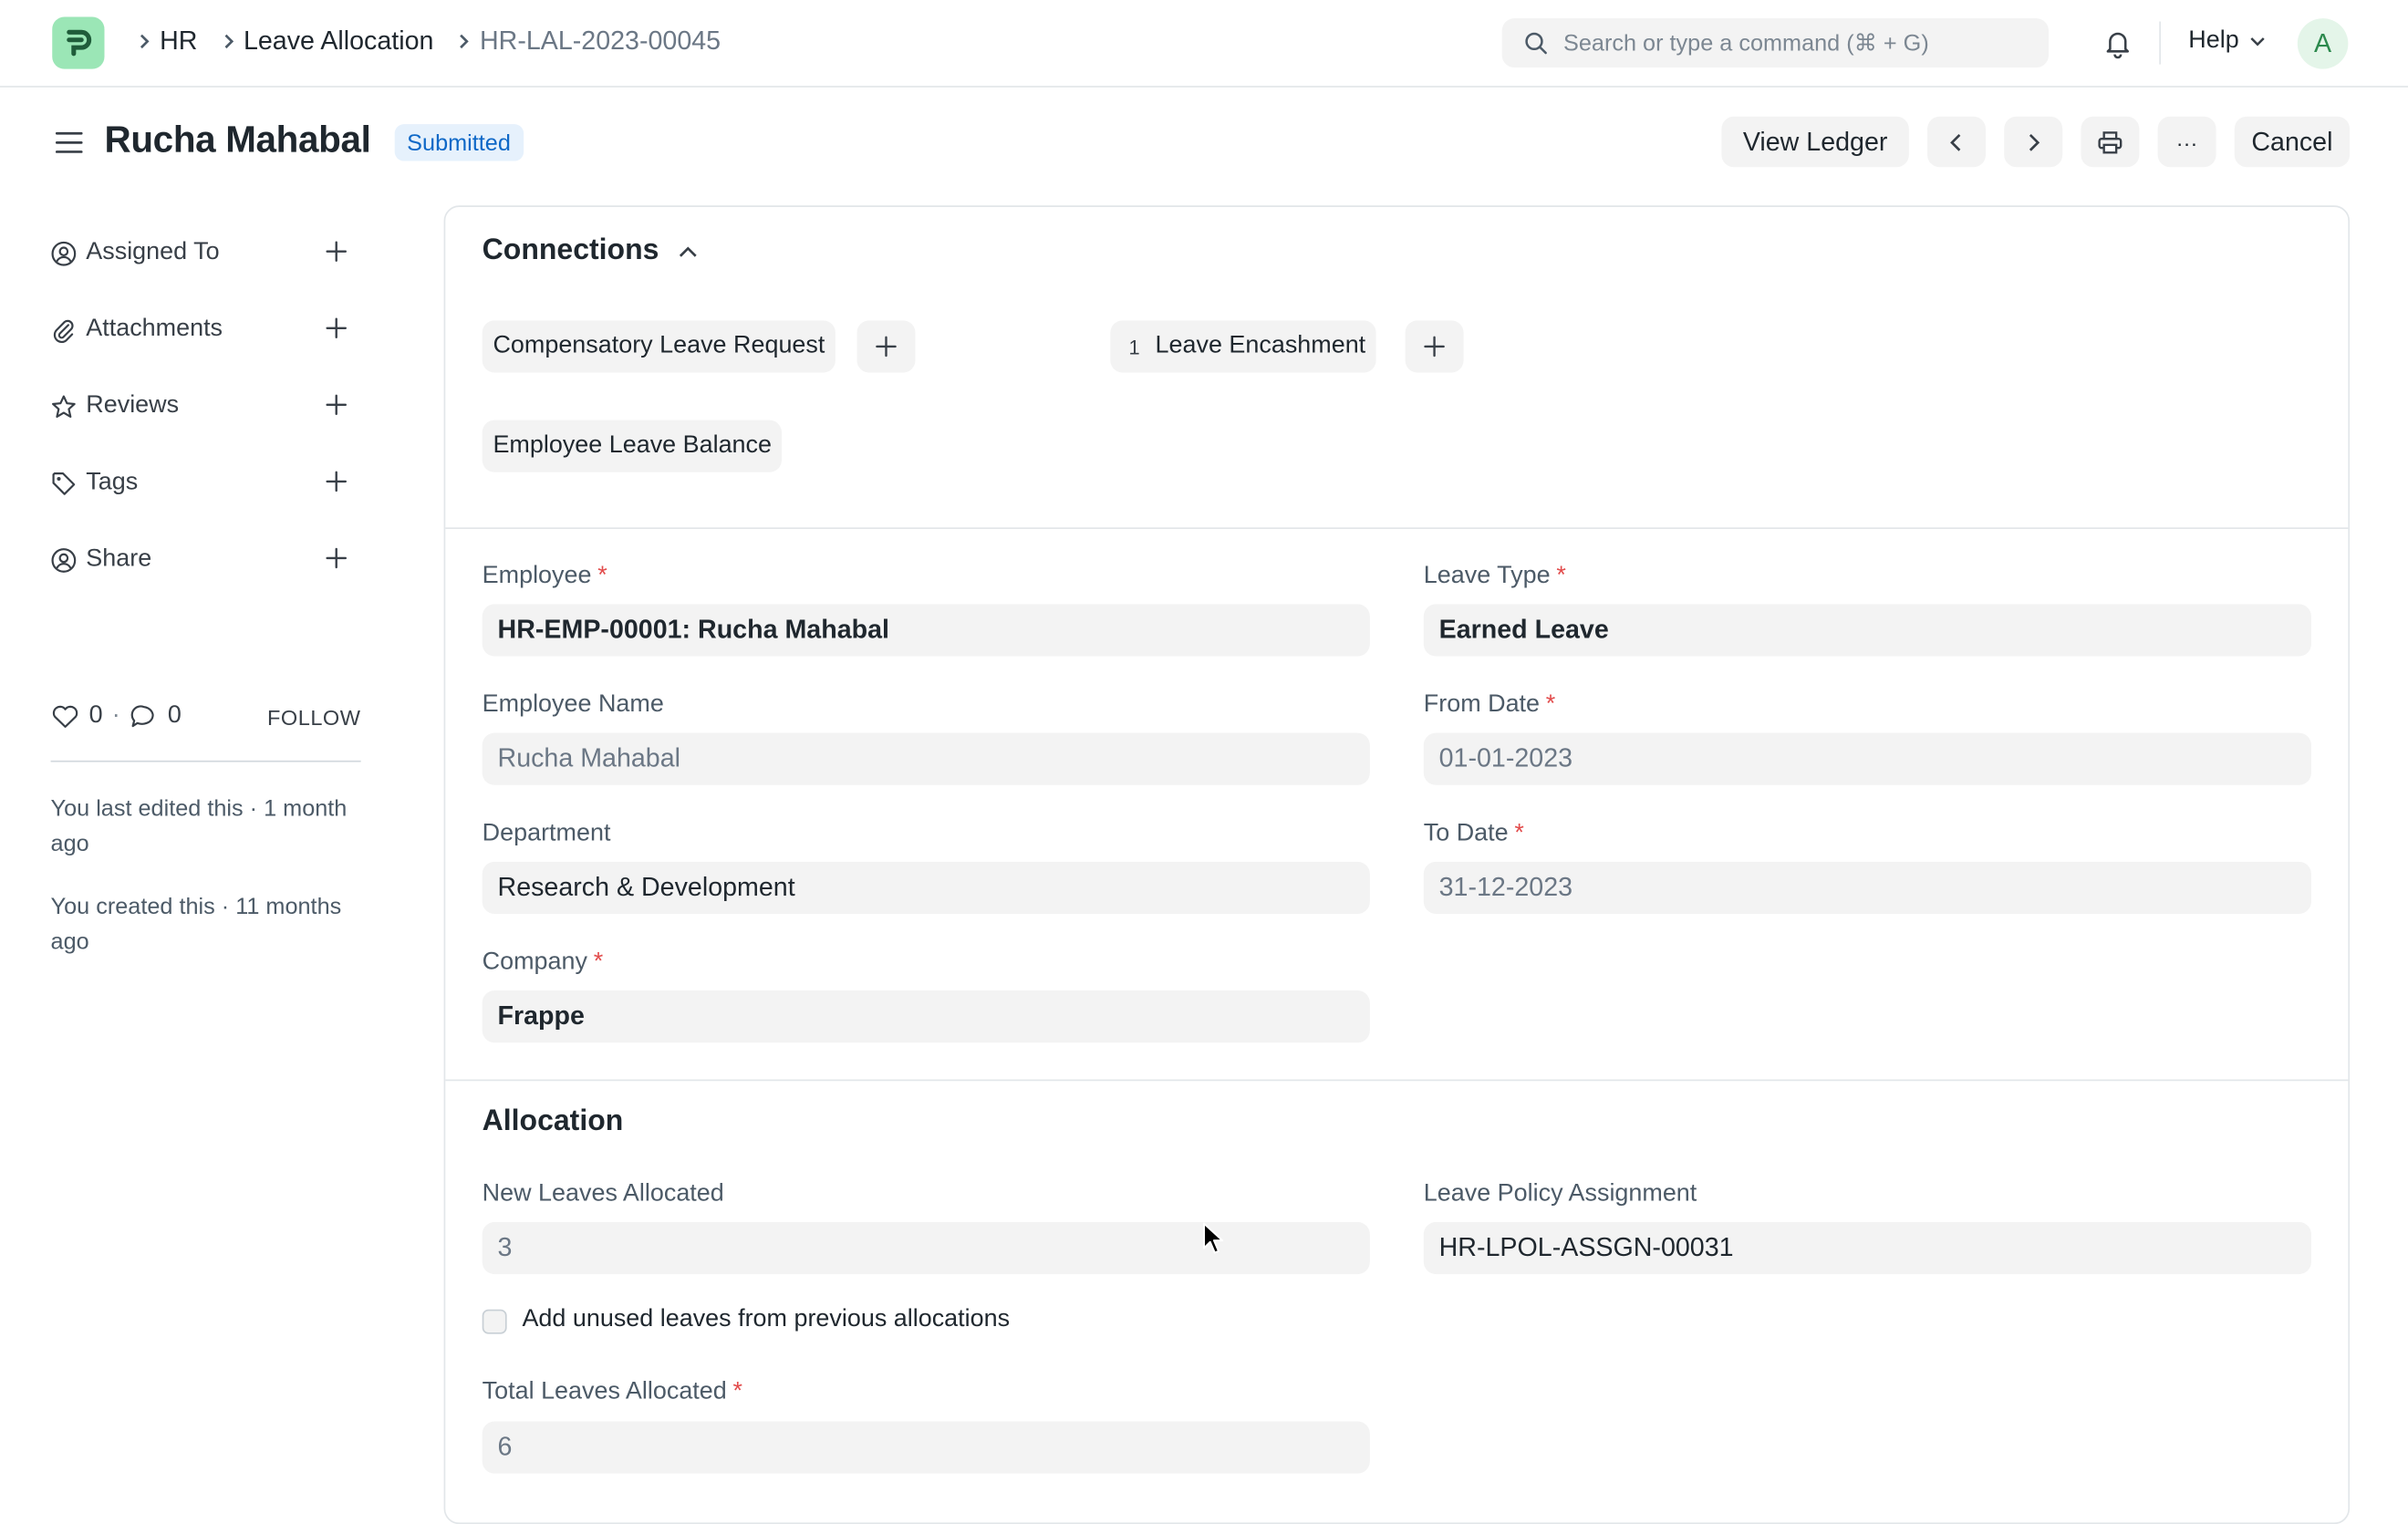  What do you see at coordinates (688, 252) in the screenshot?
I see `chevron-up-icon` at bounding box center [688, 252].